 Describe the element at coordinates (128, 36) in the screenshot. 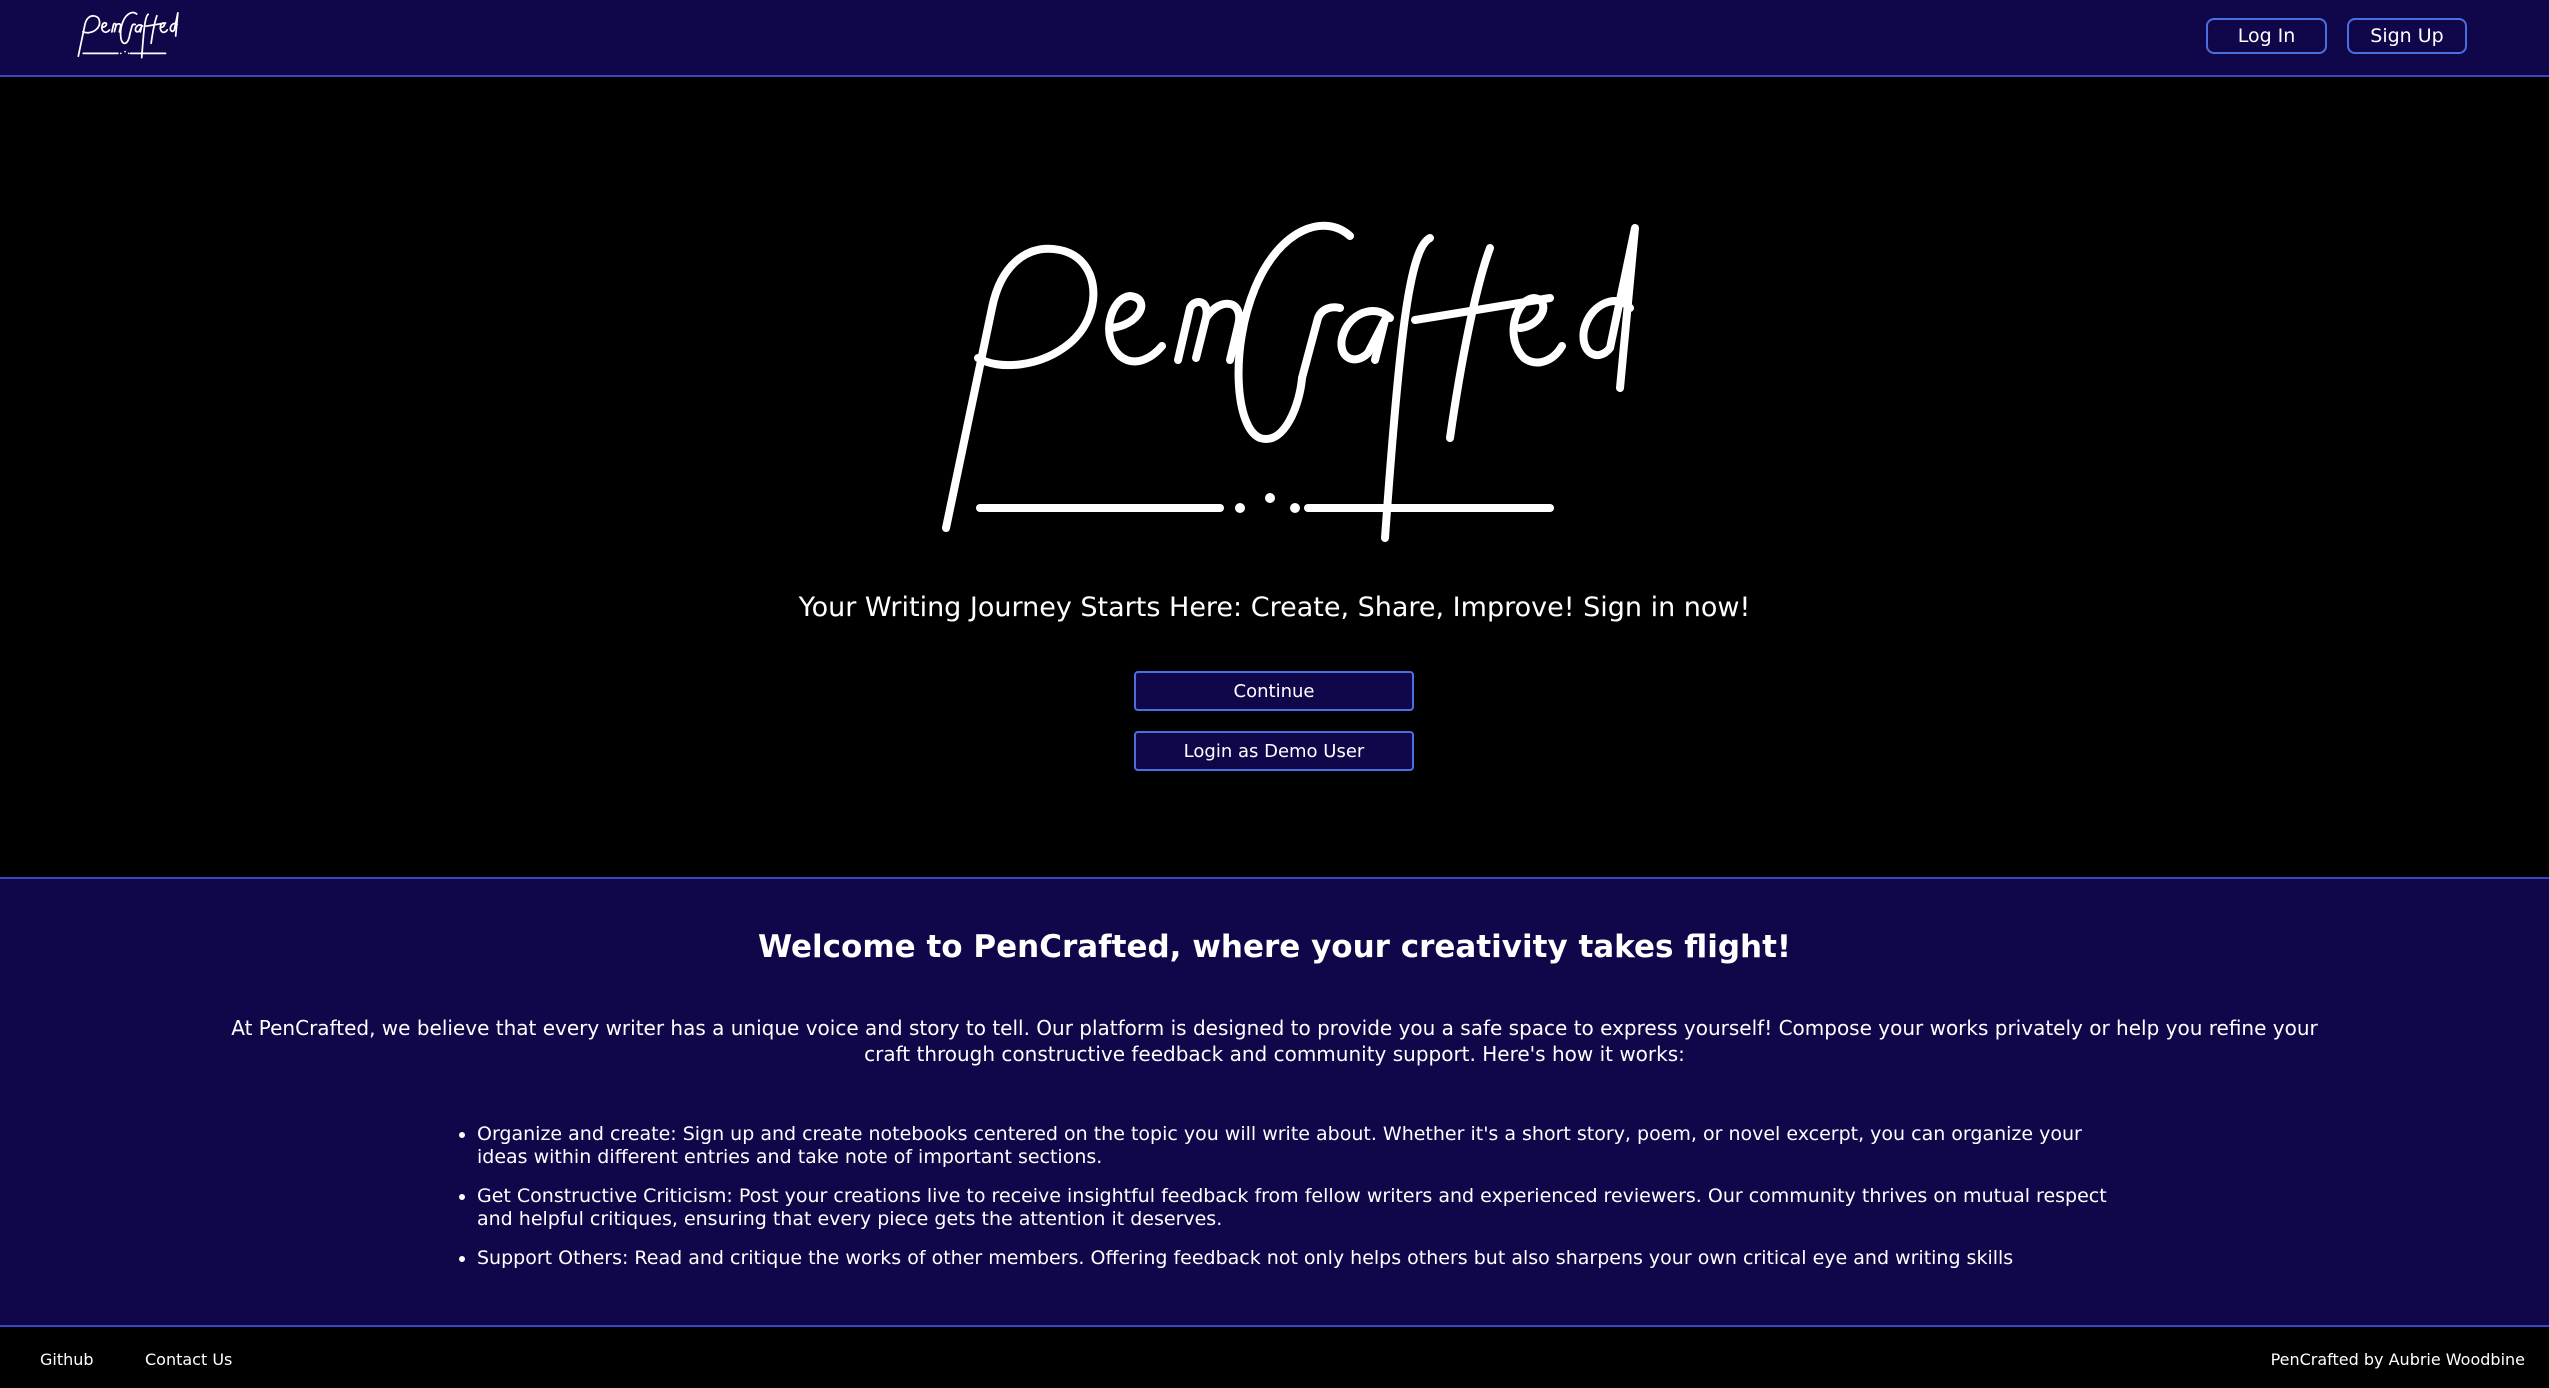

I see `pencrafted-logo` at that location.